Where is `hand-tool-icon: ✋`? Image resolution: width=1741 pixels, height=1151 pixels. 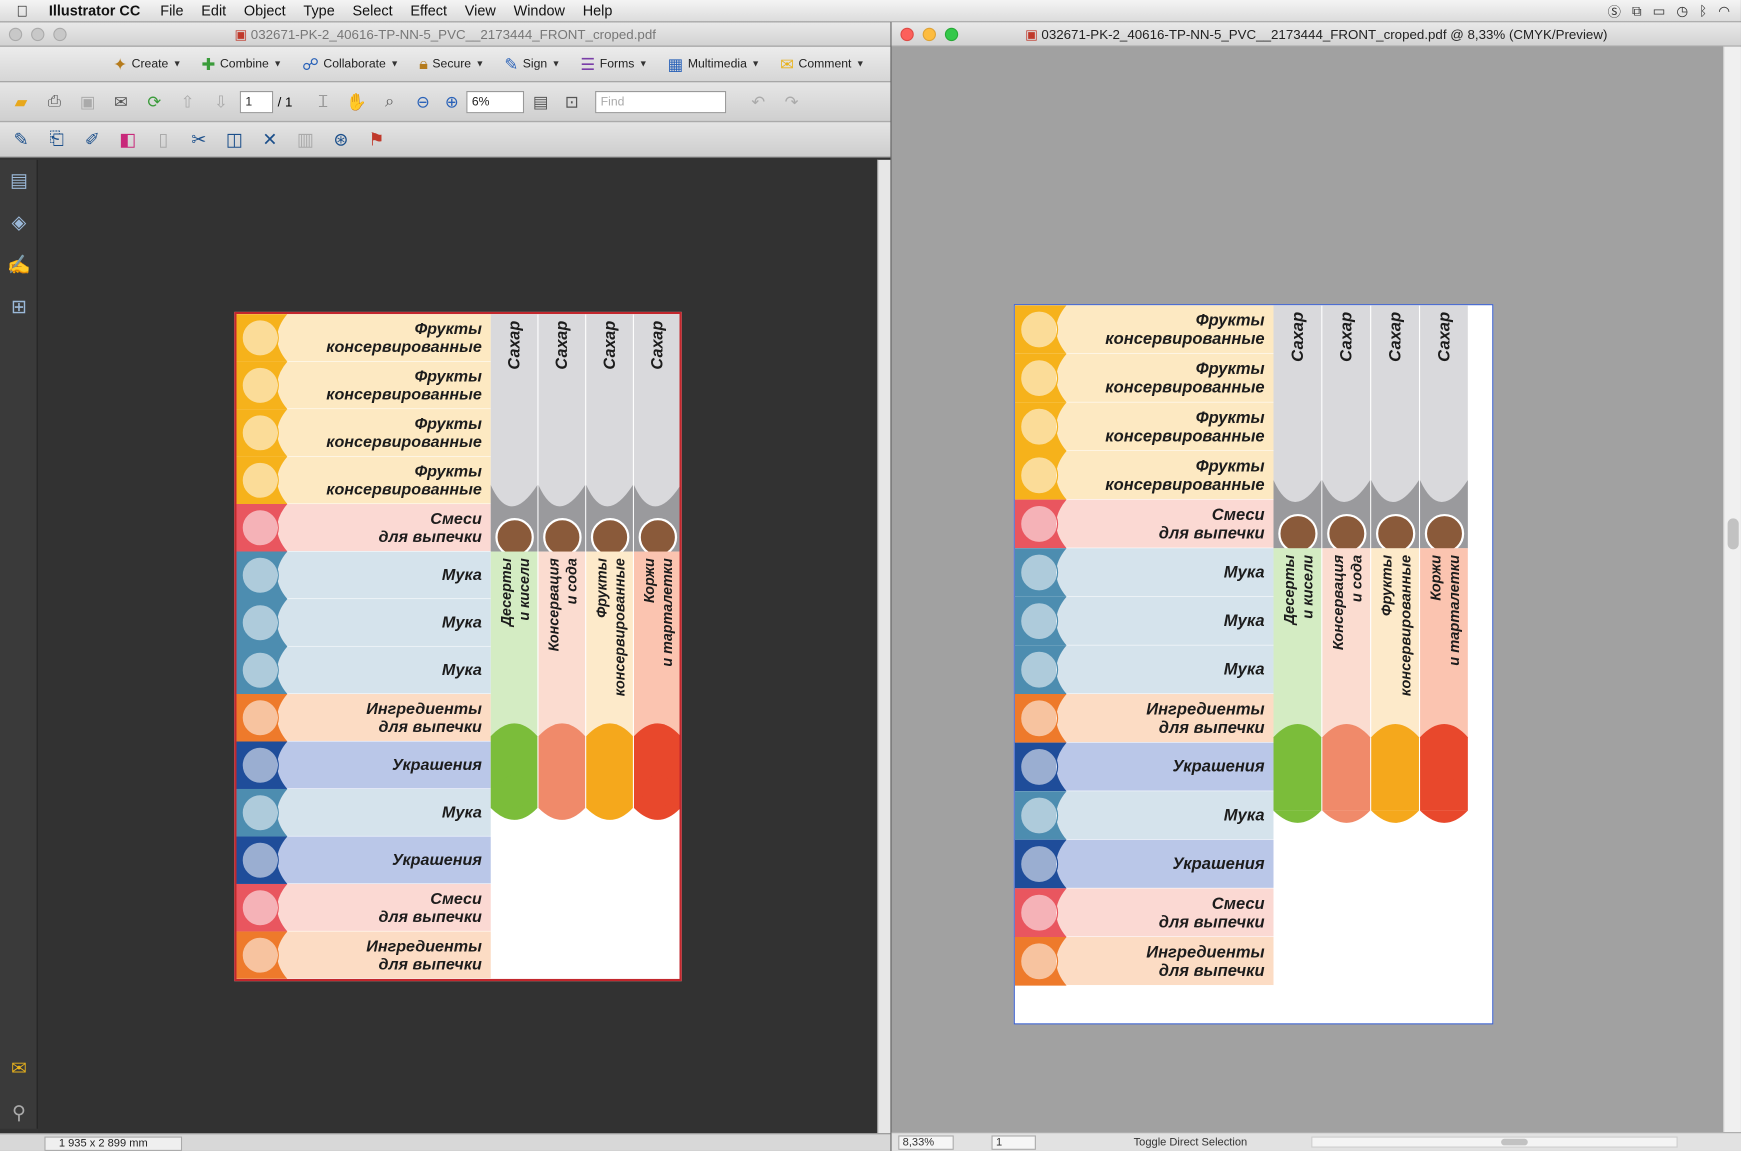 hand-tool-icon: ✋ is located at coordinates (356, 101).